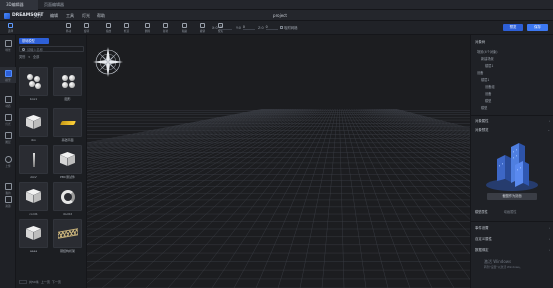 This screenshot has height=288, width=553. What do you see at coordinates (184, 31) in the screenshot?
I see `tool-label: 粘贴` at bounding box center [184, 31].